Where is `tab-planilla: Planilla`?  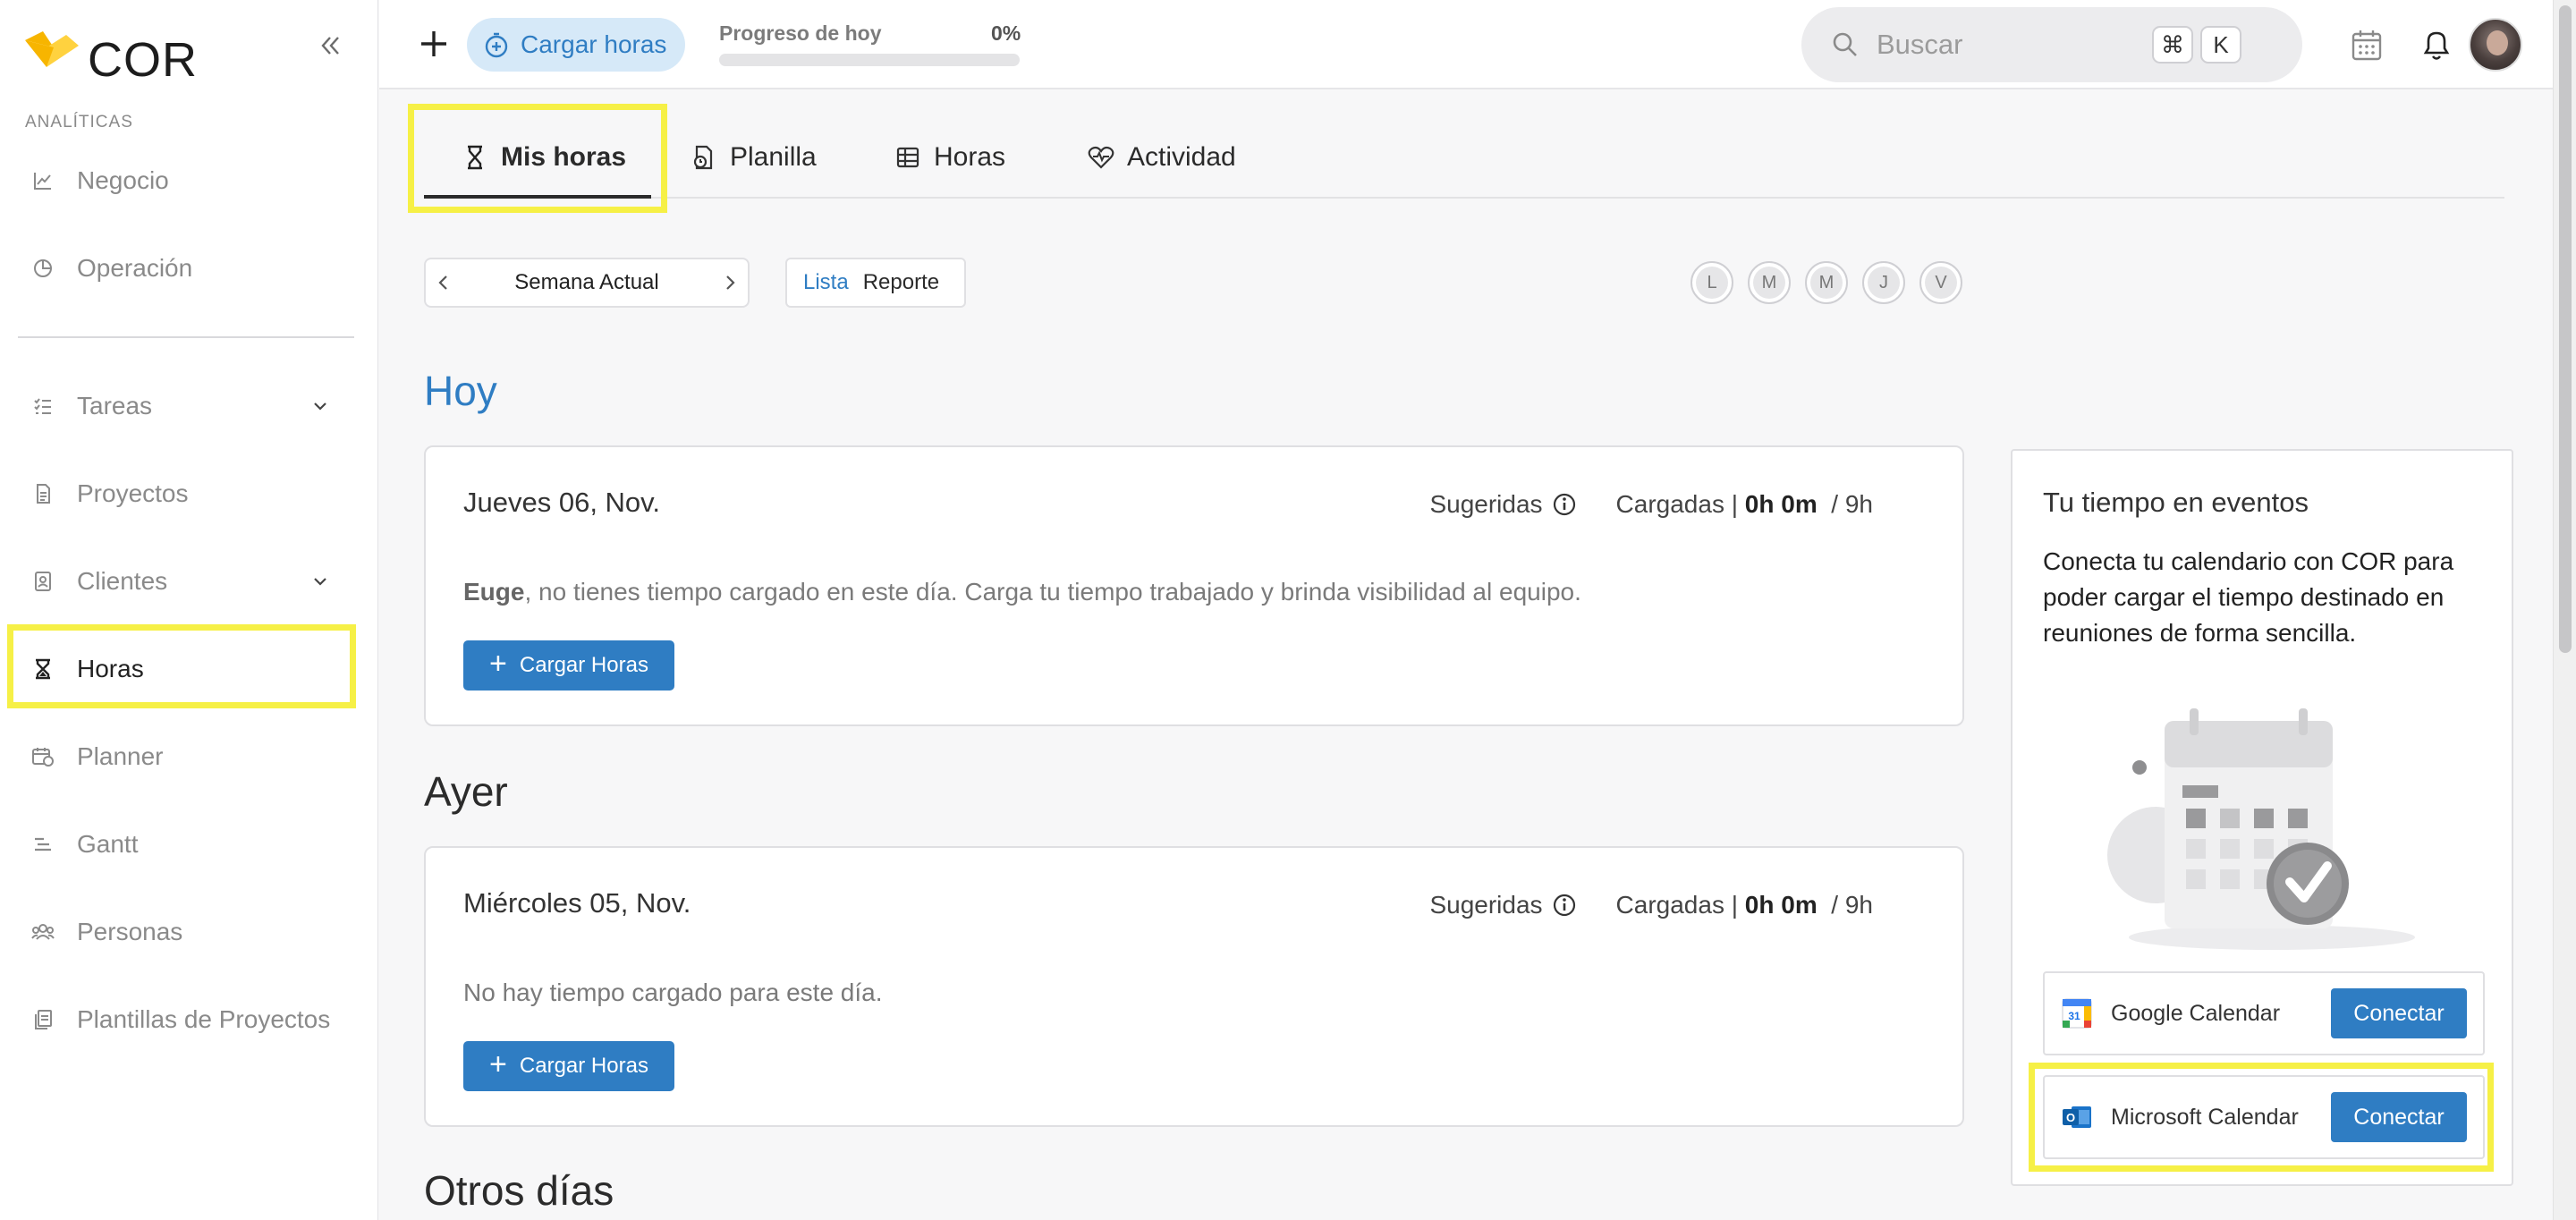 tab-planilla: Planilla is located at coordinates (754, 157).